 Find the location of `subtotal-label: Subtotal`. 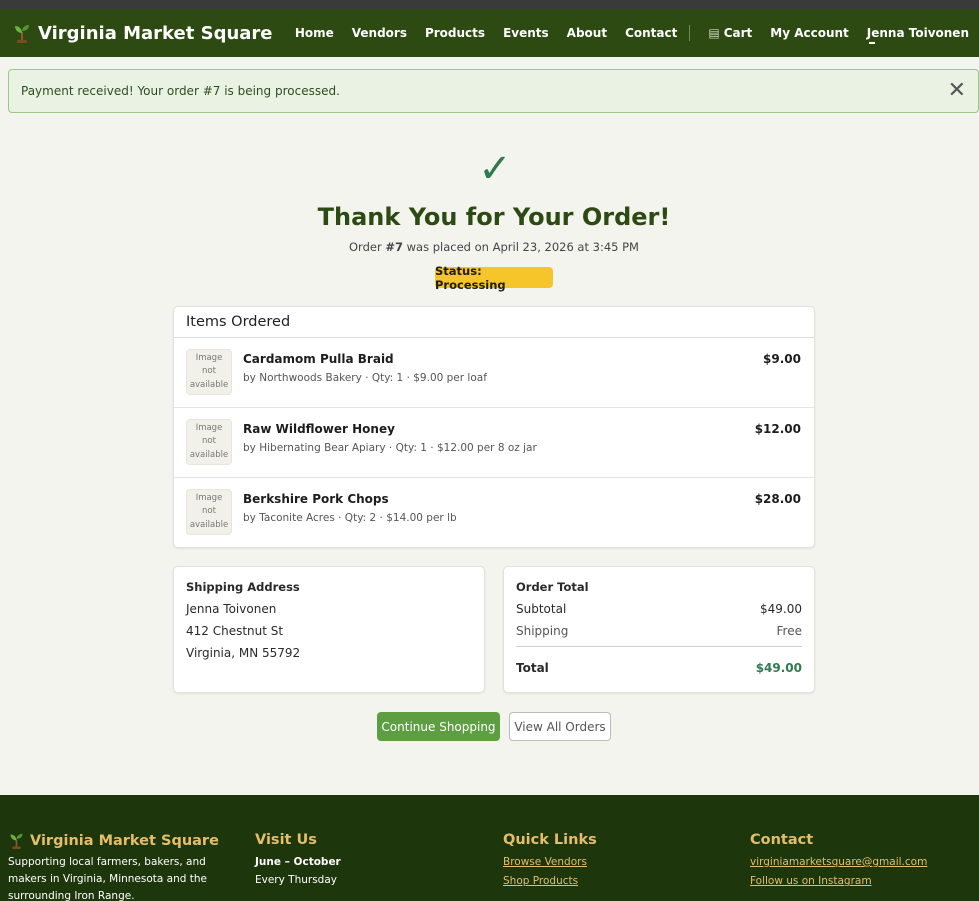

subtotal-label: Subtotal is located at coordinates (541, 609).